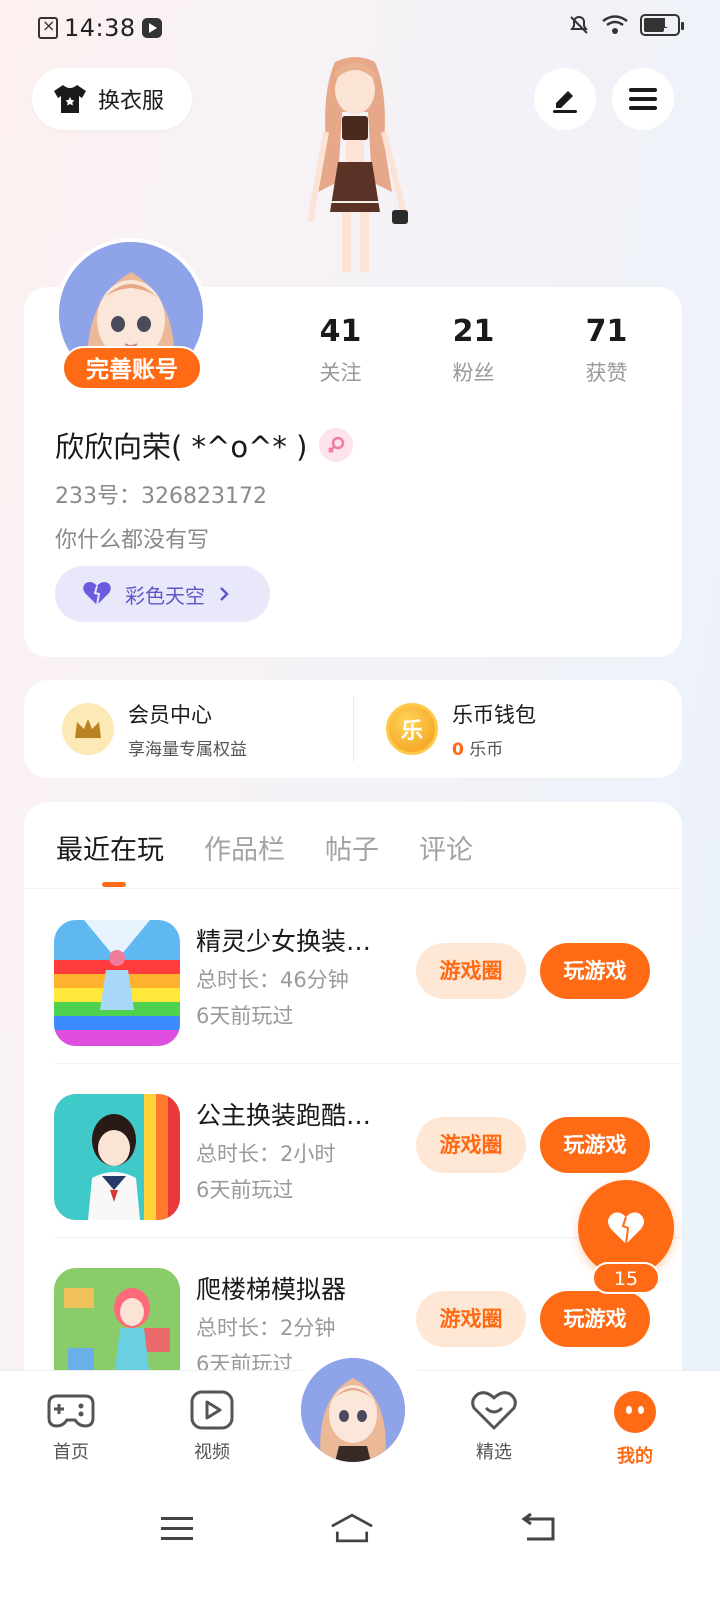  What do you see at coordinates (181, 447) in the screenshot?
I see `username-text: 欣欣向荣( *^o^* )` at bounding box center [181, 447].